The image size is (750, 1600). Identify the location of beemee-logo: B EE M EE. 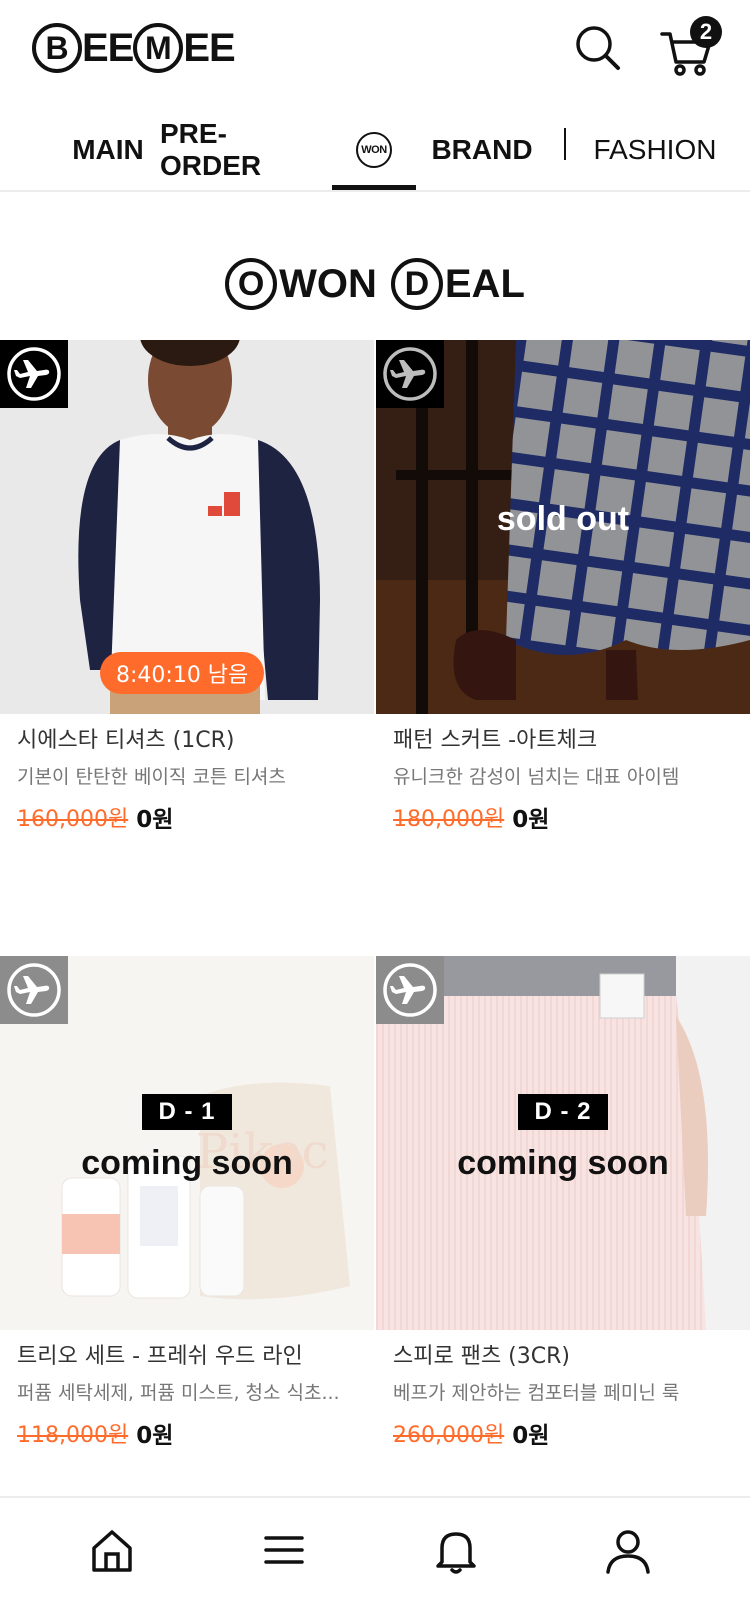
(134, 48).